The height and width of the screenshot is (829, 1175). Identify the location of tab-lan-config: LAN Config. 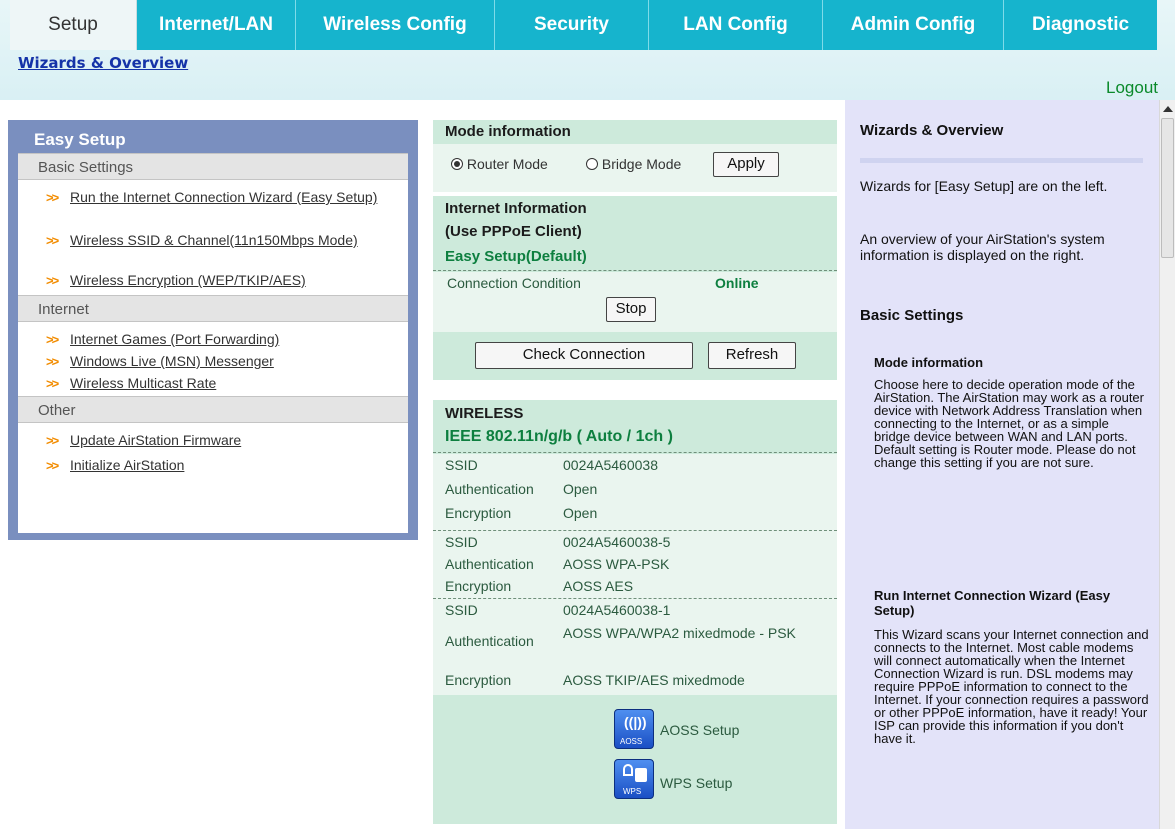
(736, 25).